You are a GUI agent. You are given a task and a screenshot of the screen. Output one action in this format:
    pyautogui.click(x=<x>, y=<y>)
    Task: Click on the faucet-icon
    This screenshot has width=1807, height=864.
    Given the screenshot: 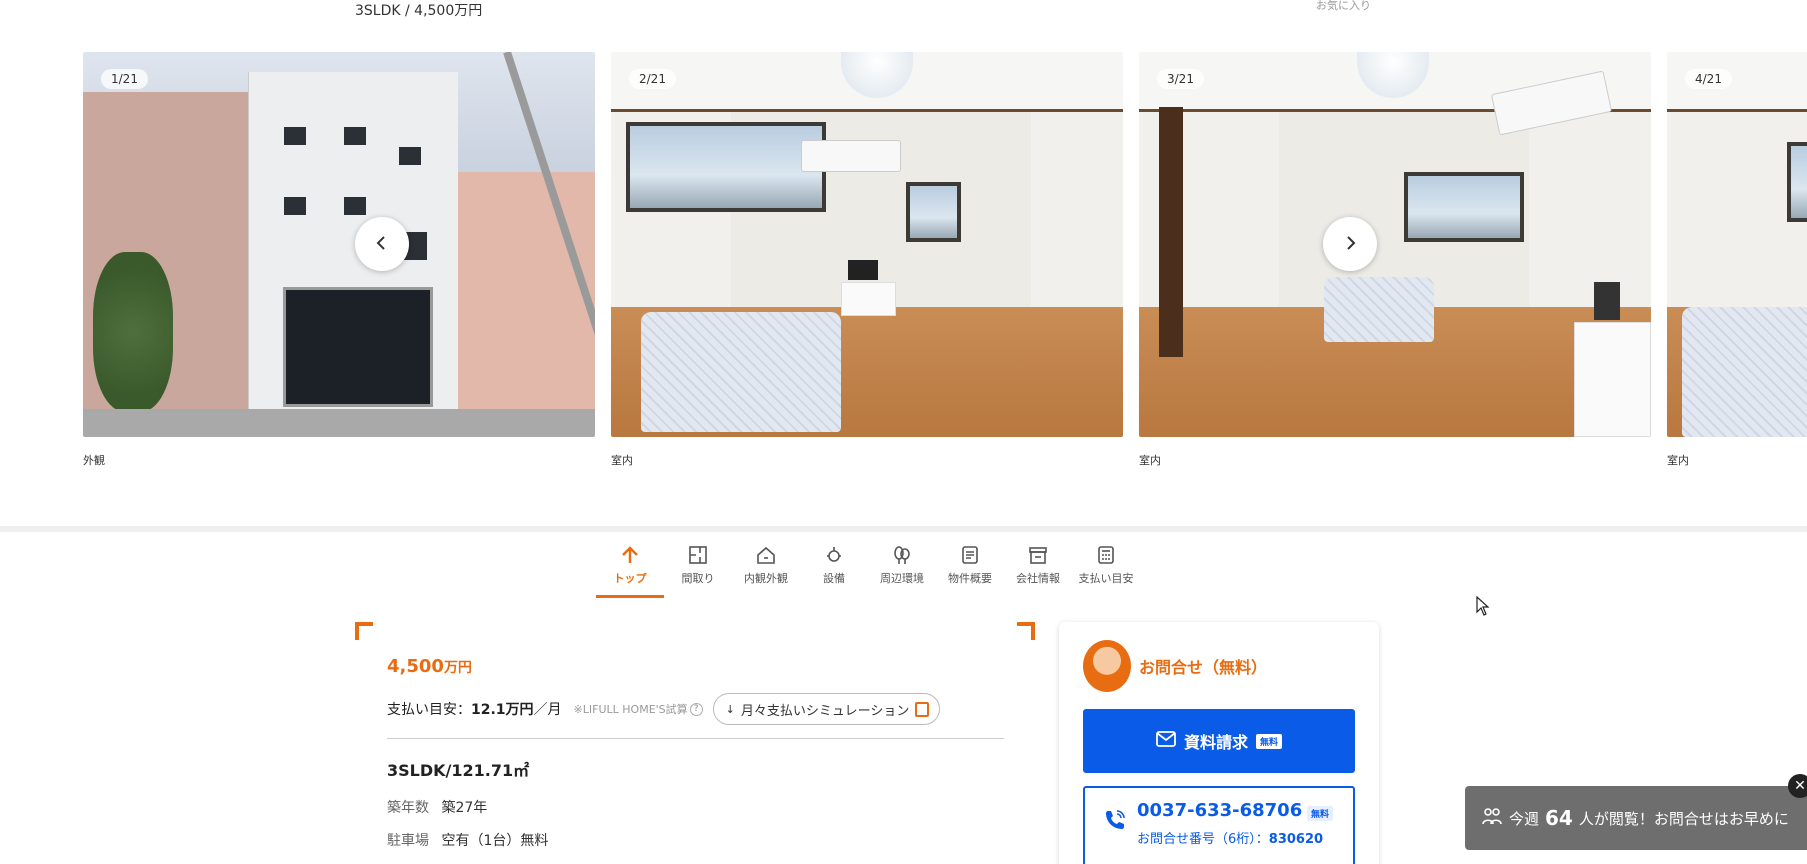 What is the action you would take?
    pyautogui.click(x=834, y=555)
    